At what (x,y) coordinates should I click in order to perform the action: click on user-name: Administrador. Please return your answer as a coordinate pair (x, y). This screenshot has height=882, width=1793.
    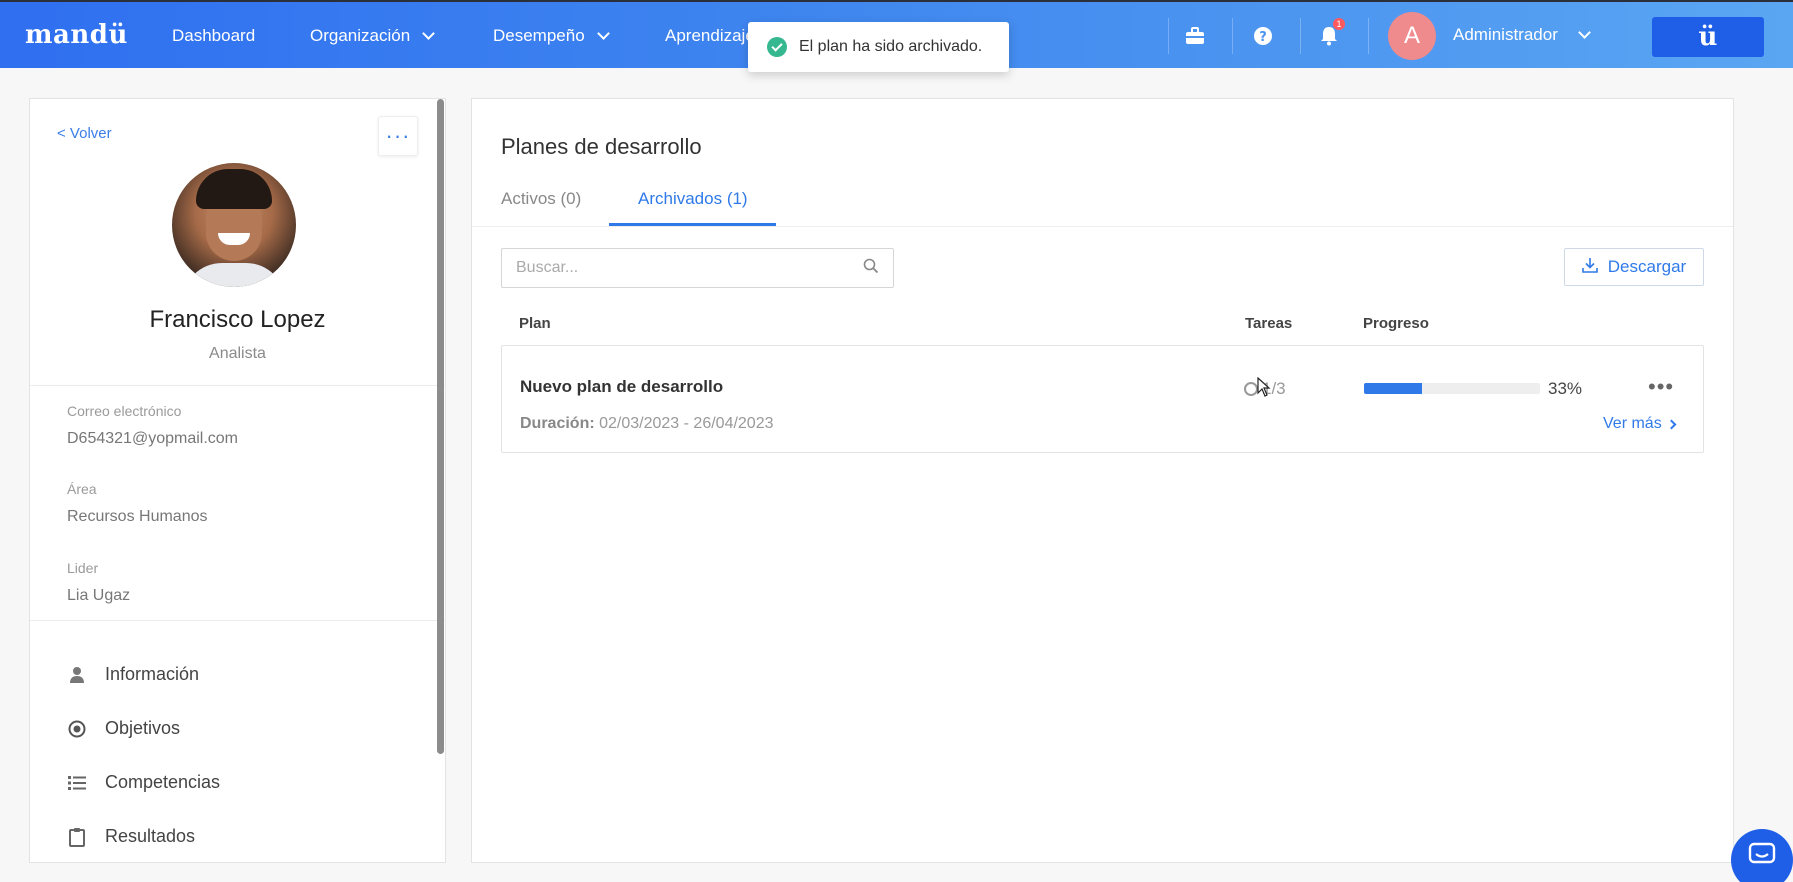
    Looking at the image, I should click on (1505, 34).